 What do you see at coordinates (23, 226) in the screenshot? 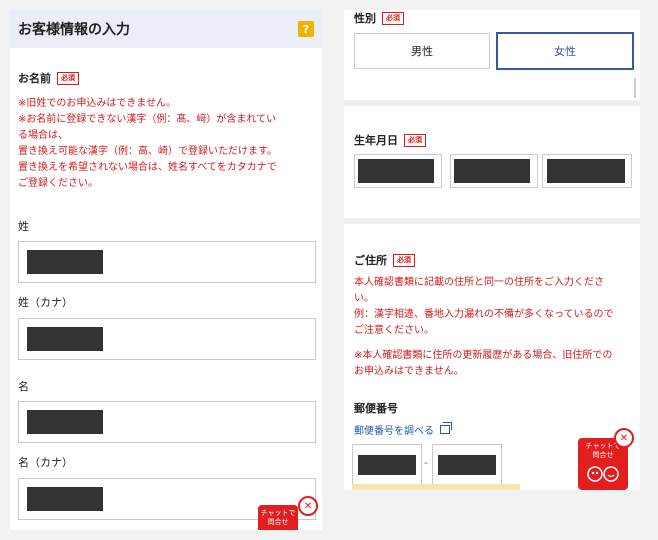
I see `last-name-label: 姓` at bounding box center [23, 226].